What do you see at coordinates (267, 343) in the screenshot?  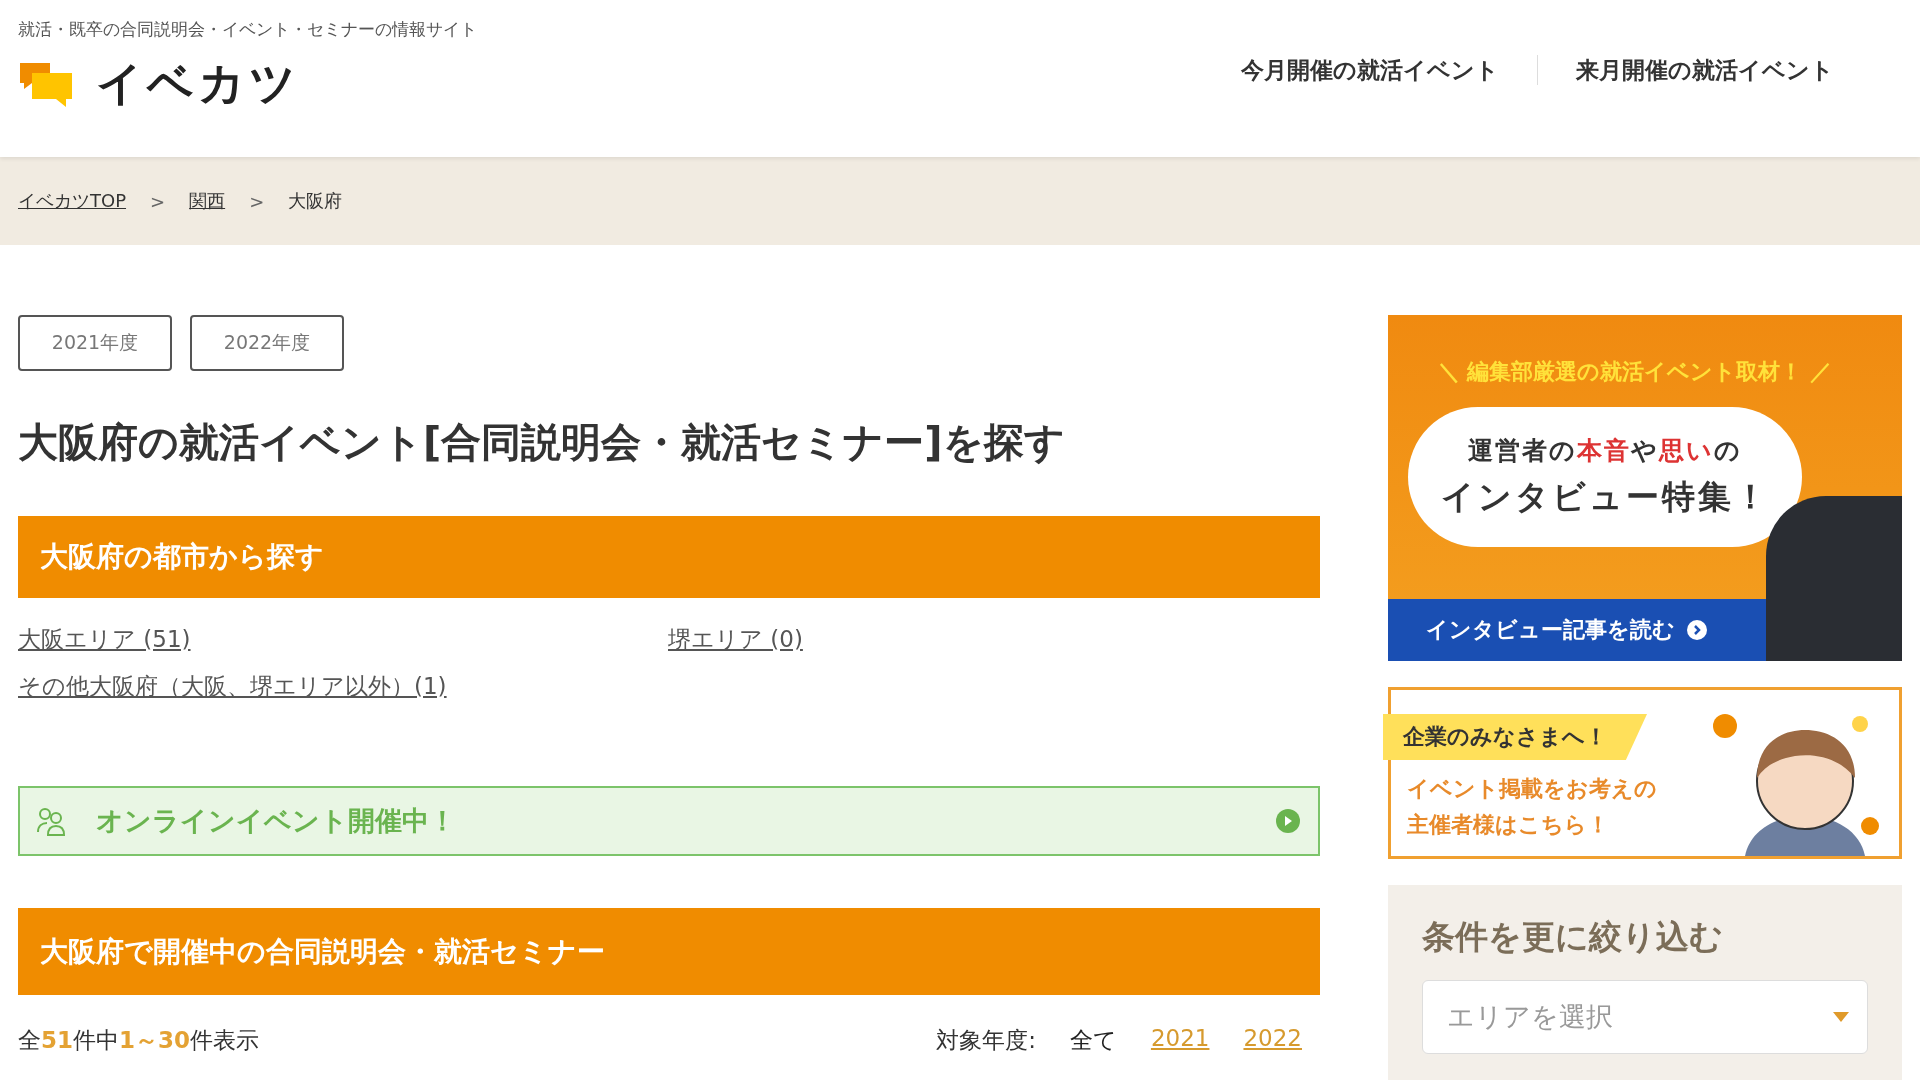 I see `year-button: 2022年度` at bounding box center [267, 343].